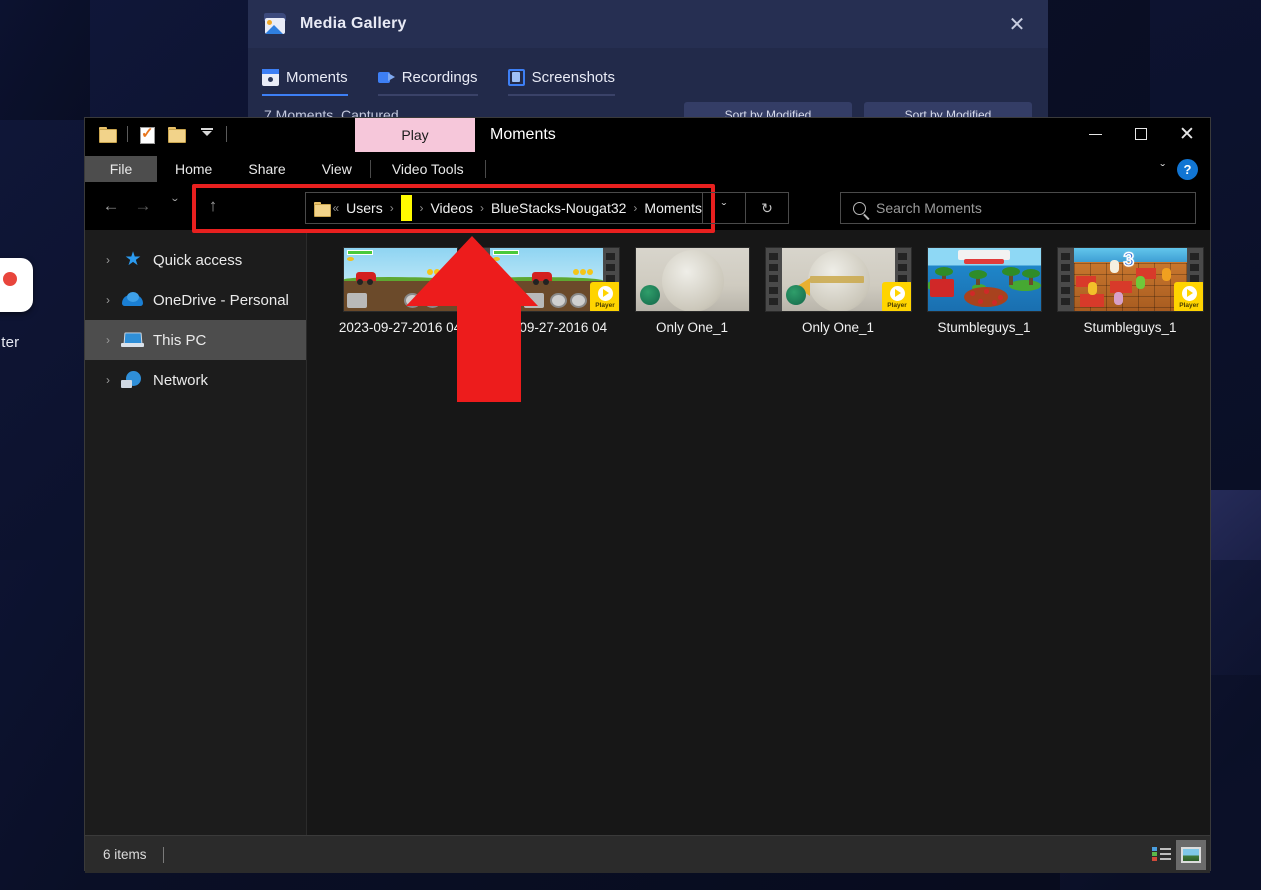  What do you see at coordinates (213, 206) in the screenshot?
I see `up-button: ↑` at bounding box center [213, 206].